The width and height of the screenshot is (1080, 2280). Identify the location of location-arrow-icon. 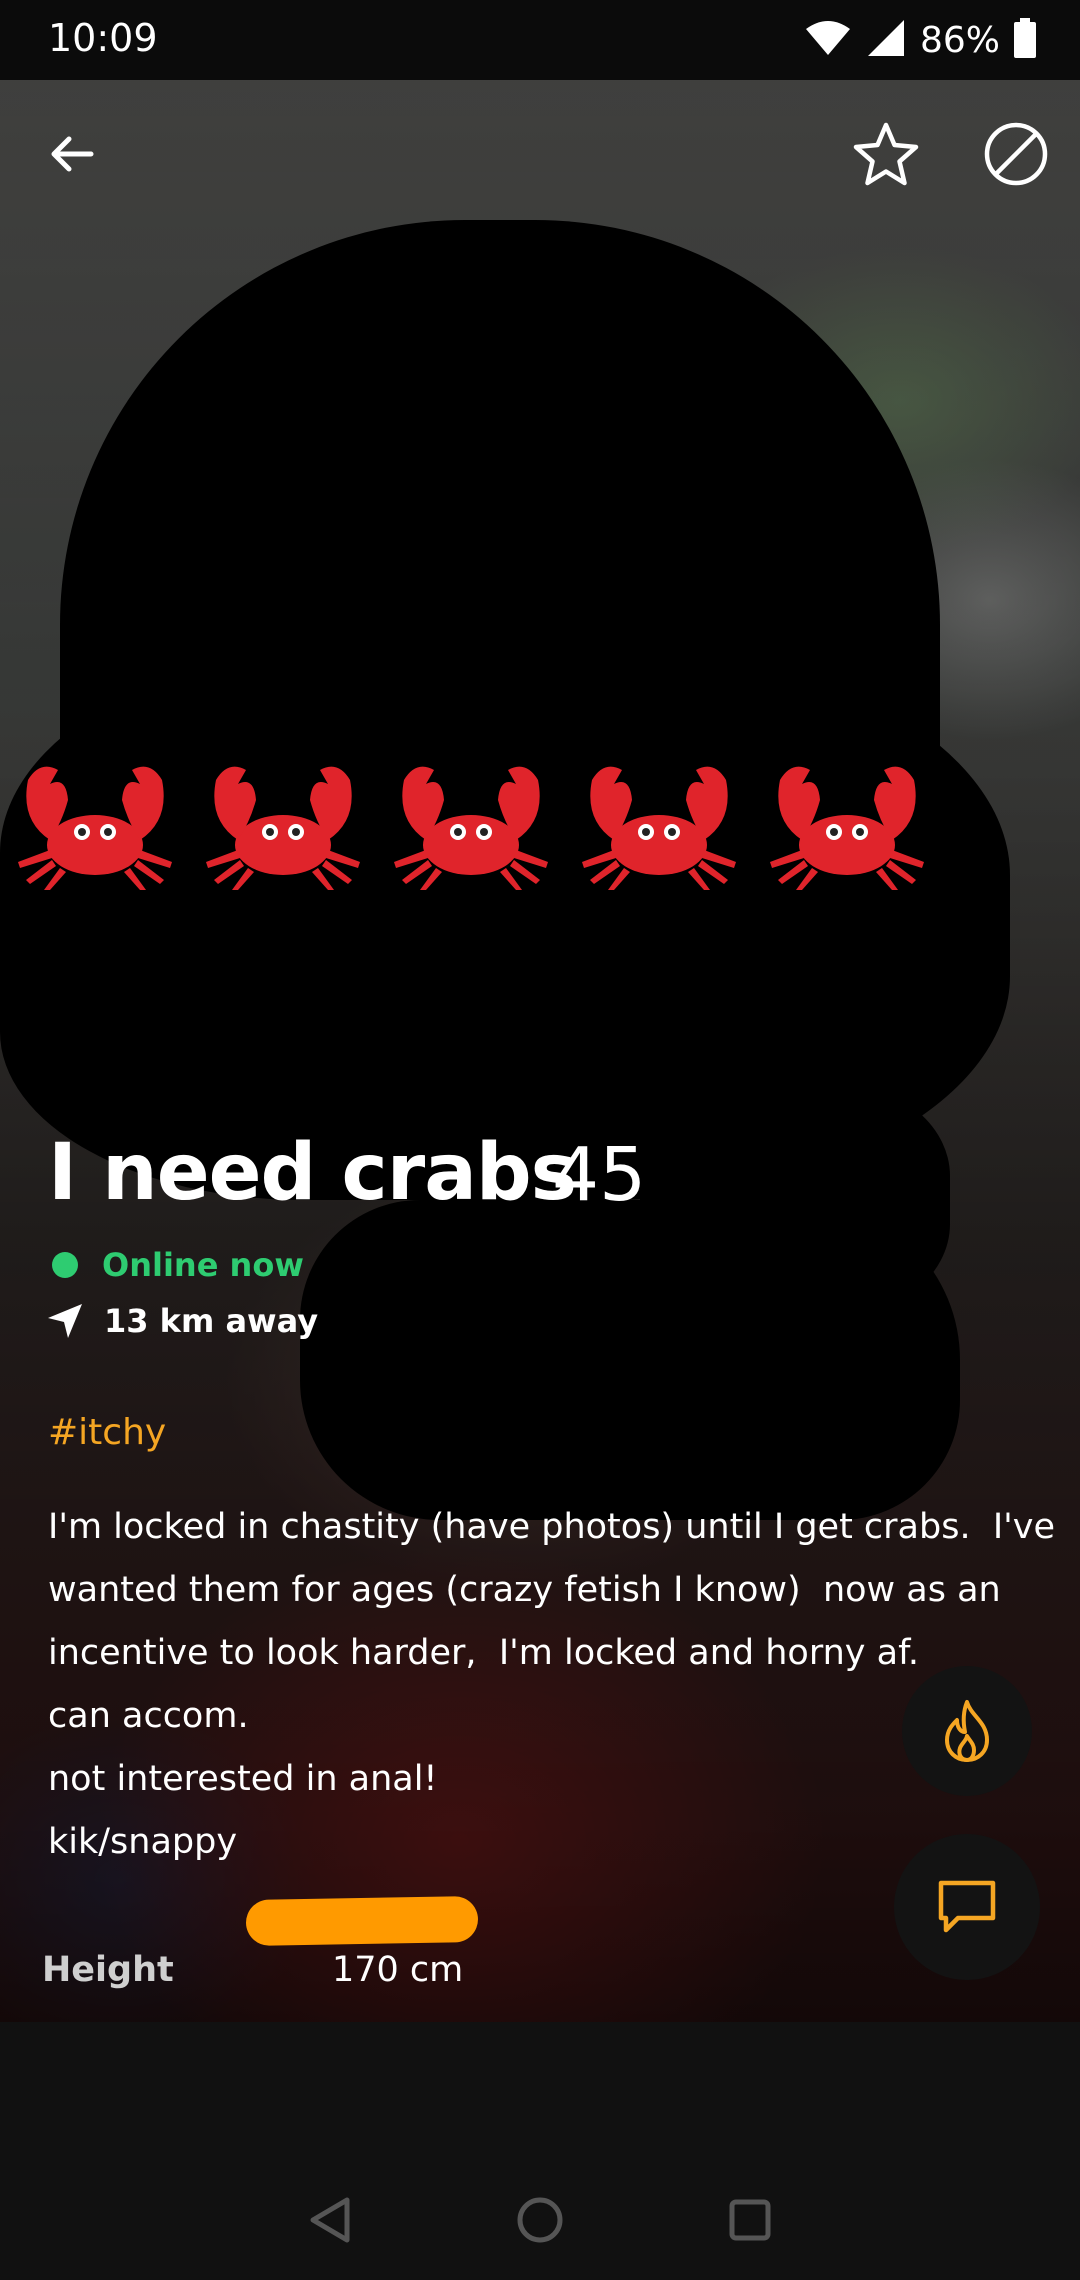
(65, 1321).